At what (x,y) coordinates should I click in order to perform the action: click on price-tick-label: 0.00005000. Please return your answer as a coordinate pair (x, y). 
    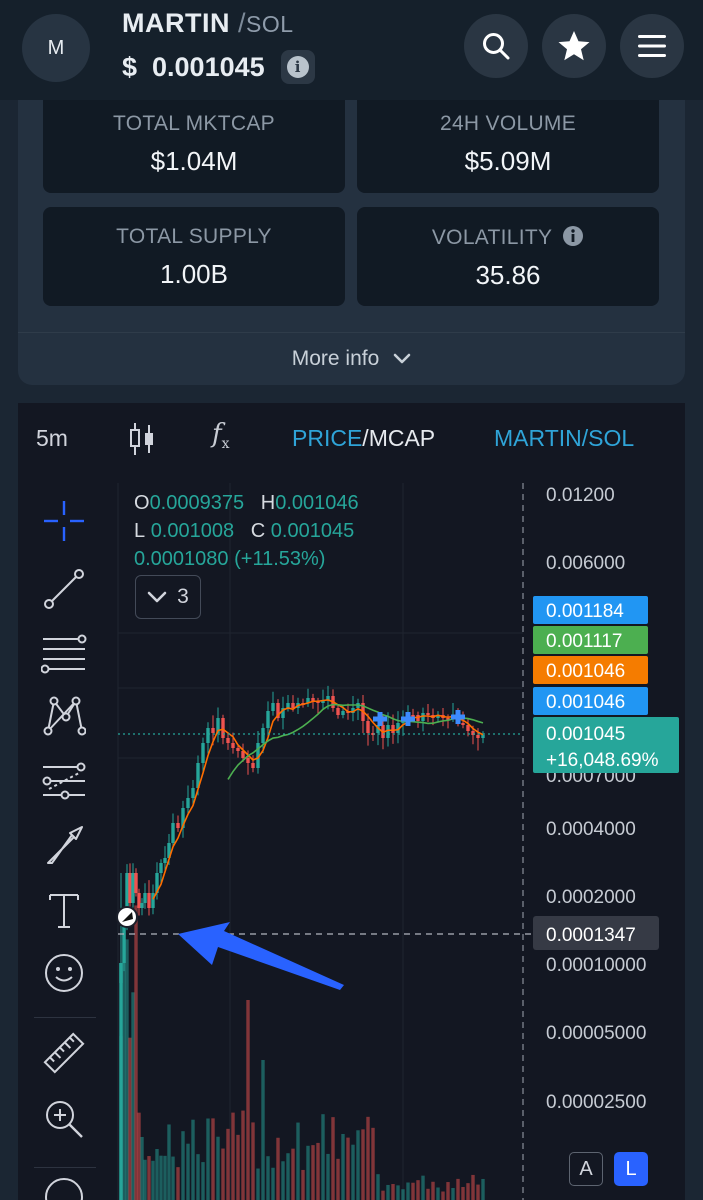
    Looking at the image, I should click on (596, 1033).